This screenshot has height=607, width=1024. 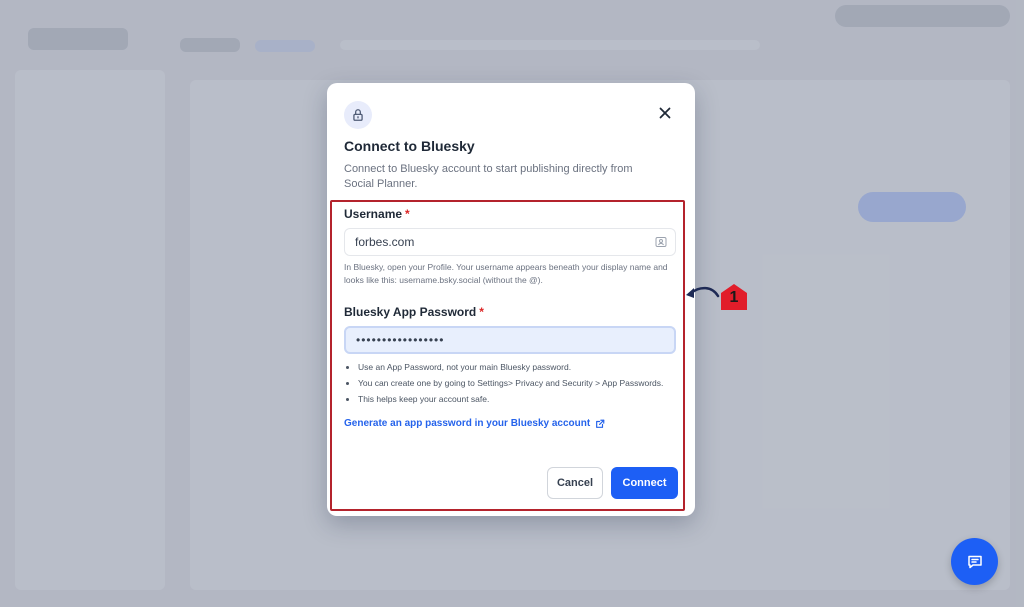 I want to click on password-label-text: Bluesky App Password, so click(x=410, y=312).